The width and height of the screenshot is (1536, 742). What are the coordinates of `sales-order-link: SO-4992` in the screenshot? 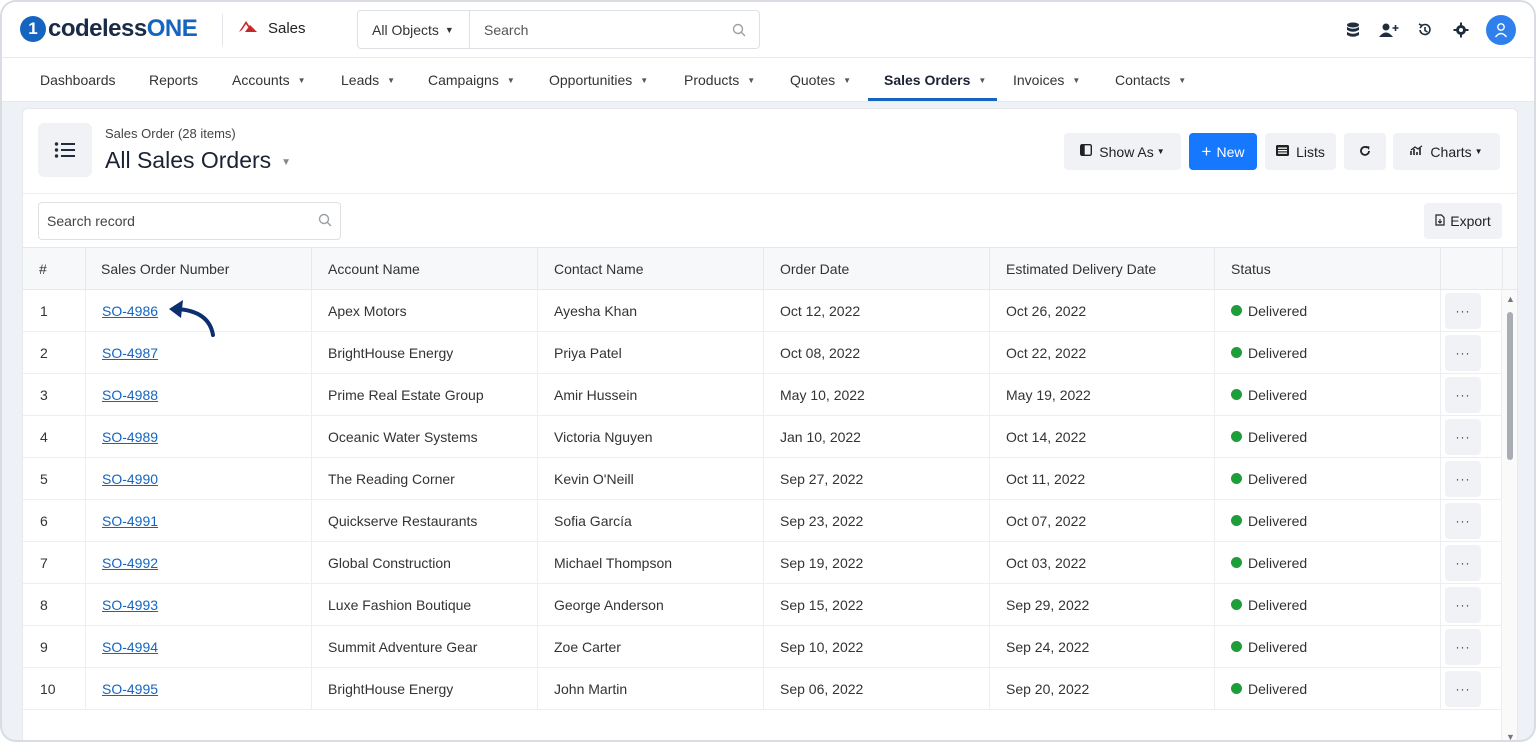 It's located at (130, 563).